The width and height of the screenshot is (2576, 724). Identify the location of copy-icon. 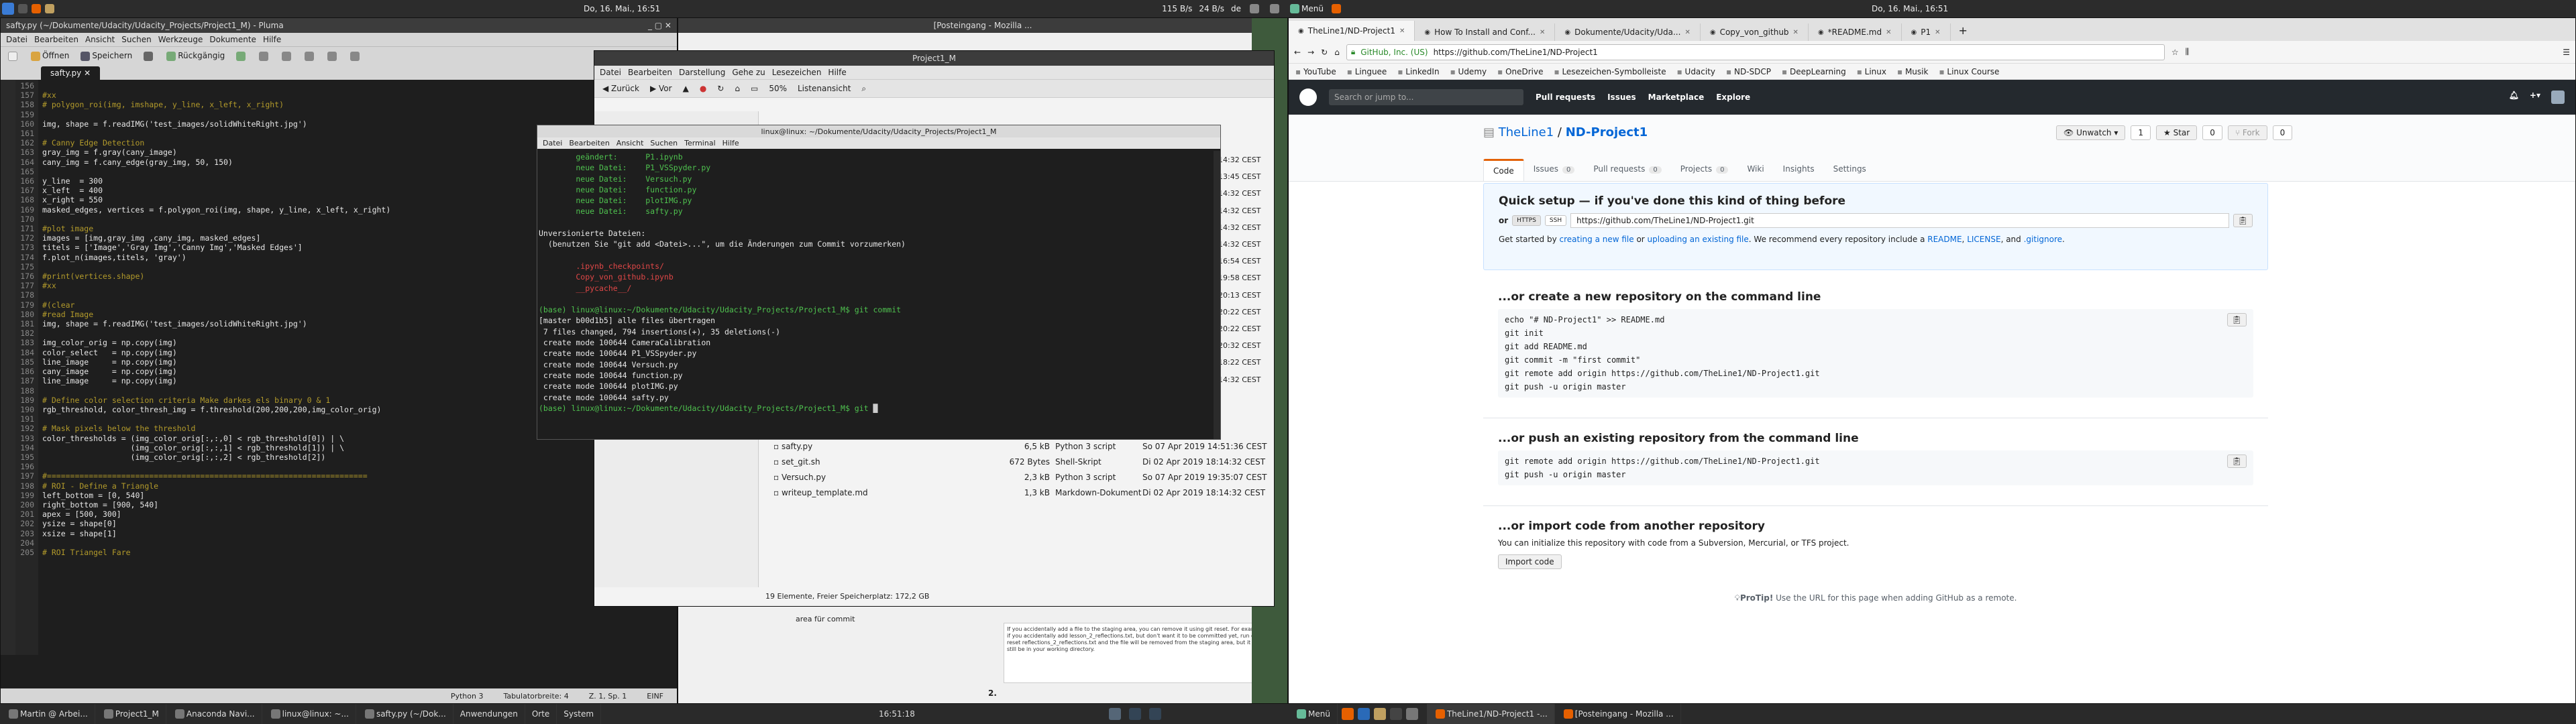
(287, 56).